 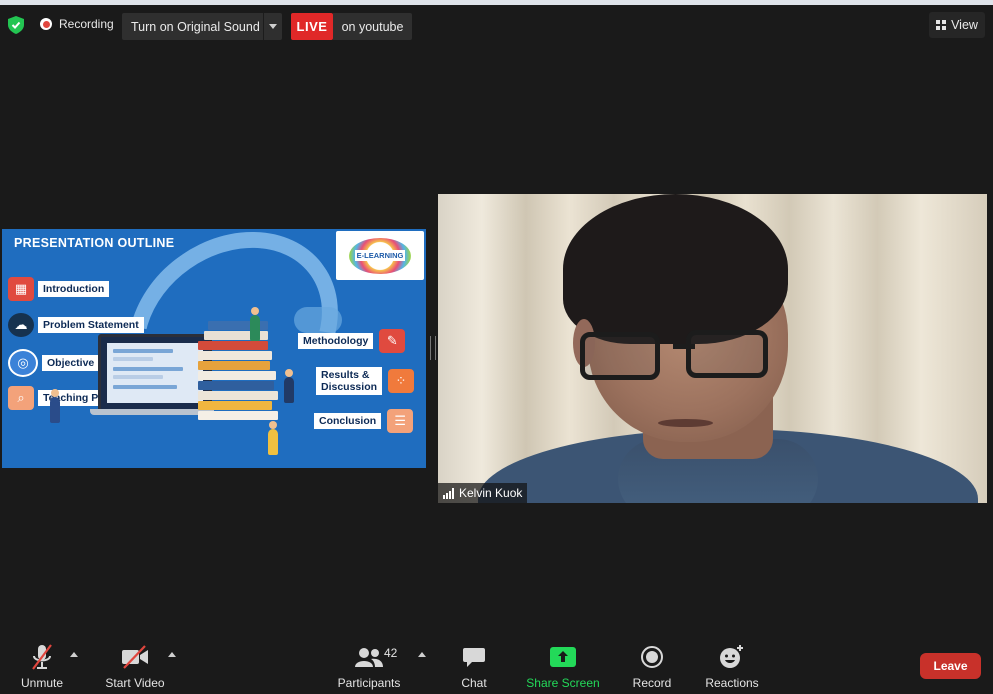 I want to click on leave-button: Leave, so click(x=950, y=666).